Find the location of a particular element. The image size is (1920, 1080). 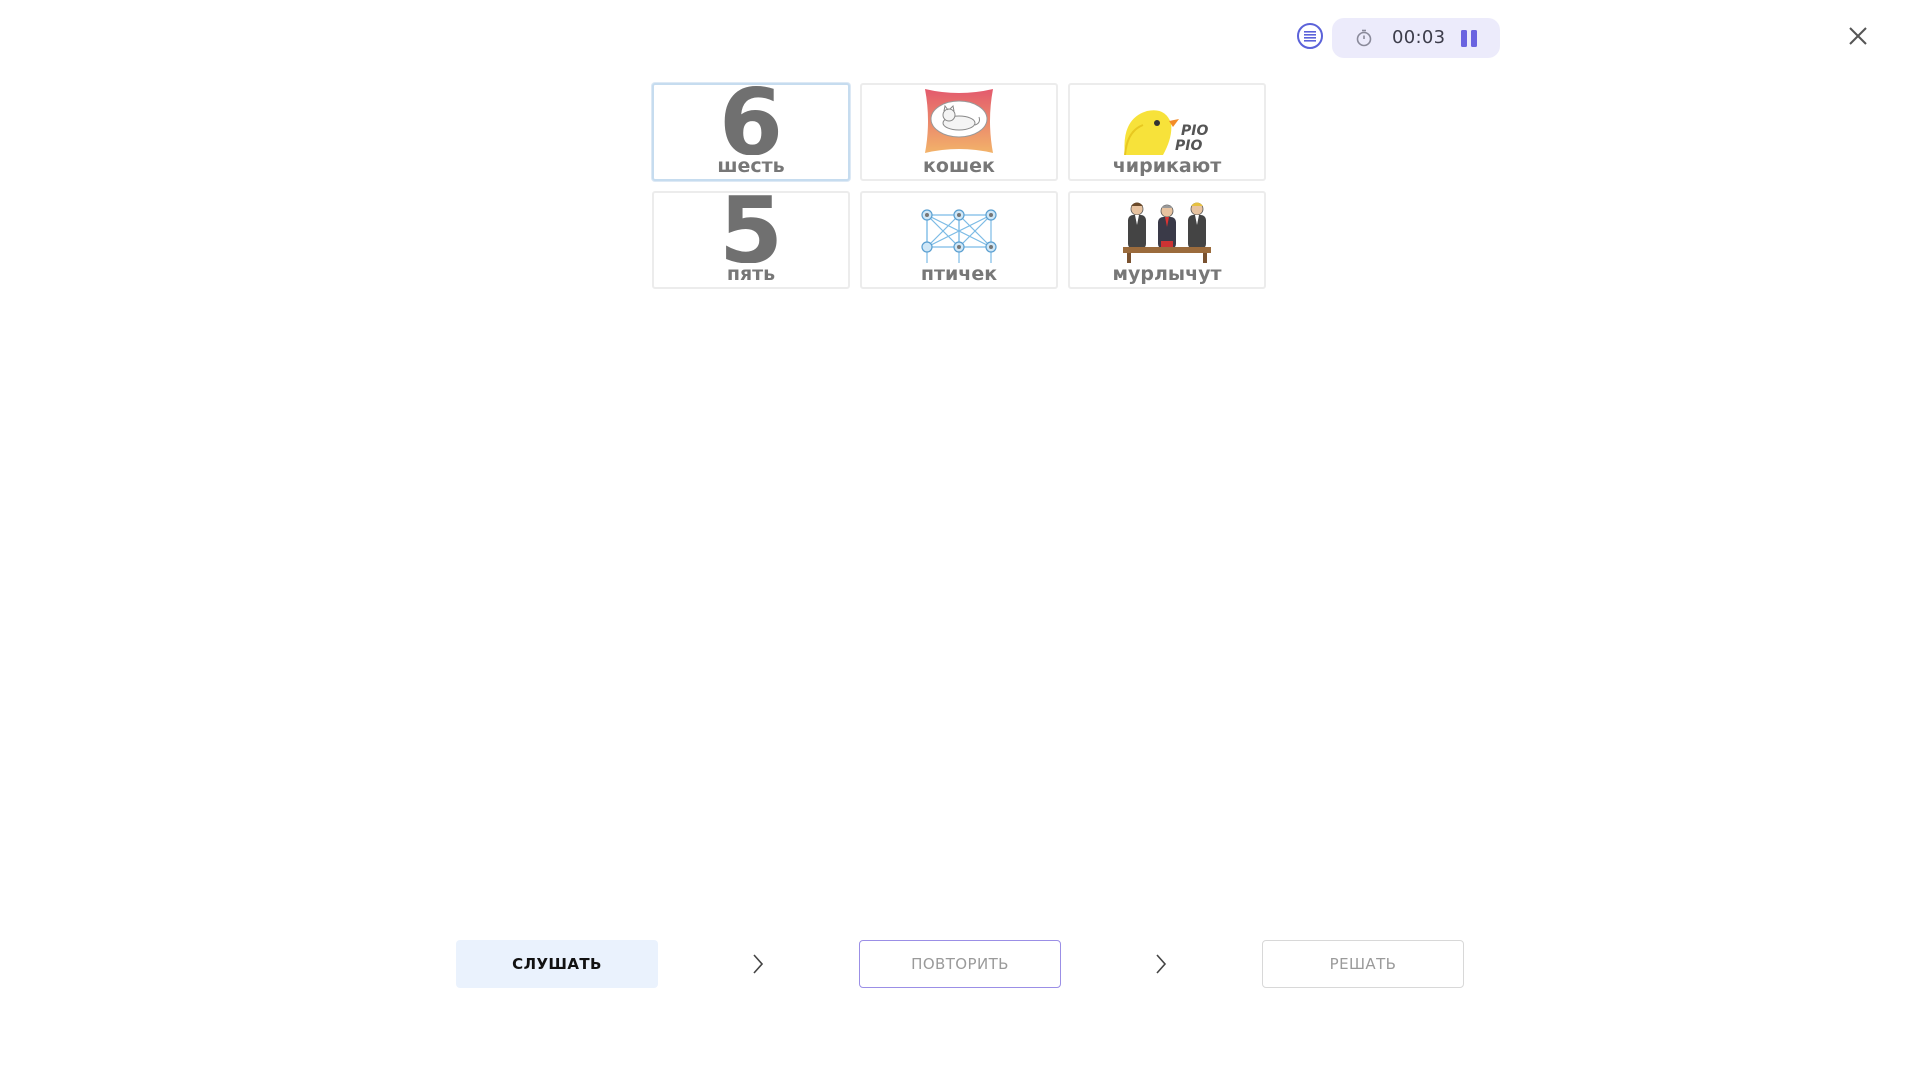

card-purr: мурлычут is located at coordinates (1167, 240).